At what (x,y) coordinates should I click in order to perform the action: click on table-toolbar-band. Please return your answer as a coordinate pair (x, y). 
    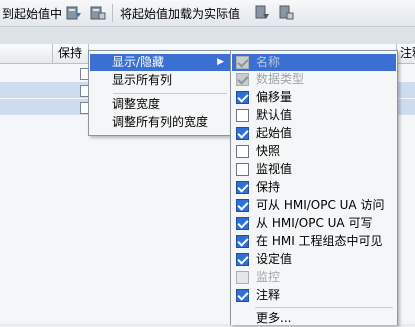
    Looking at the image, I should click on (207, 35).